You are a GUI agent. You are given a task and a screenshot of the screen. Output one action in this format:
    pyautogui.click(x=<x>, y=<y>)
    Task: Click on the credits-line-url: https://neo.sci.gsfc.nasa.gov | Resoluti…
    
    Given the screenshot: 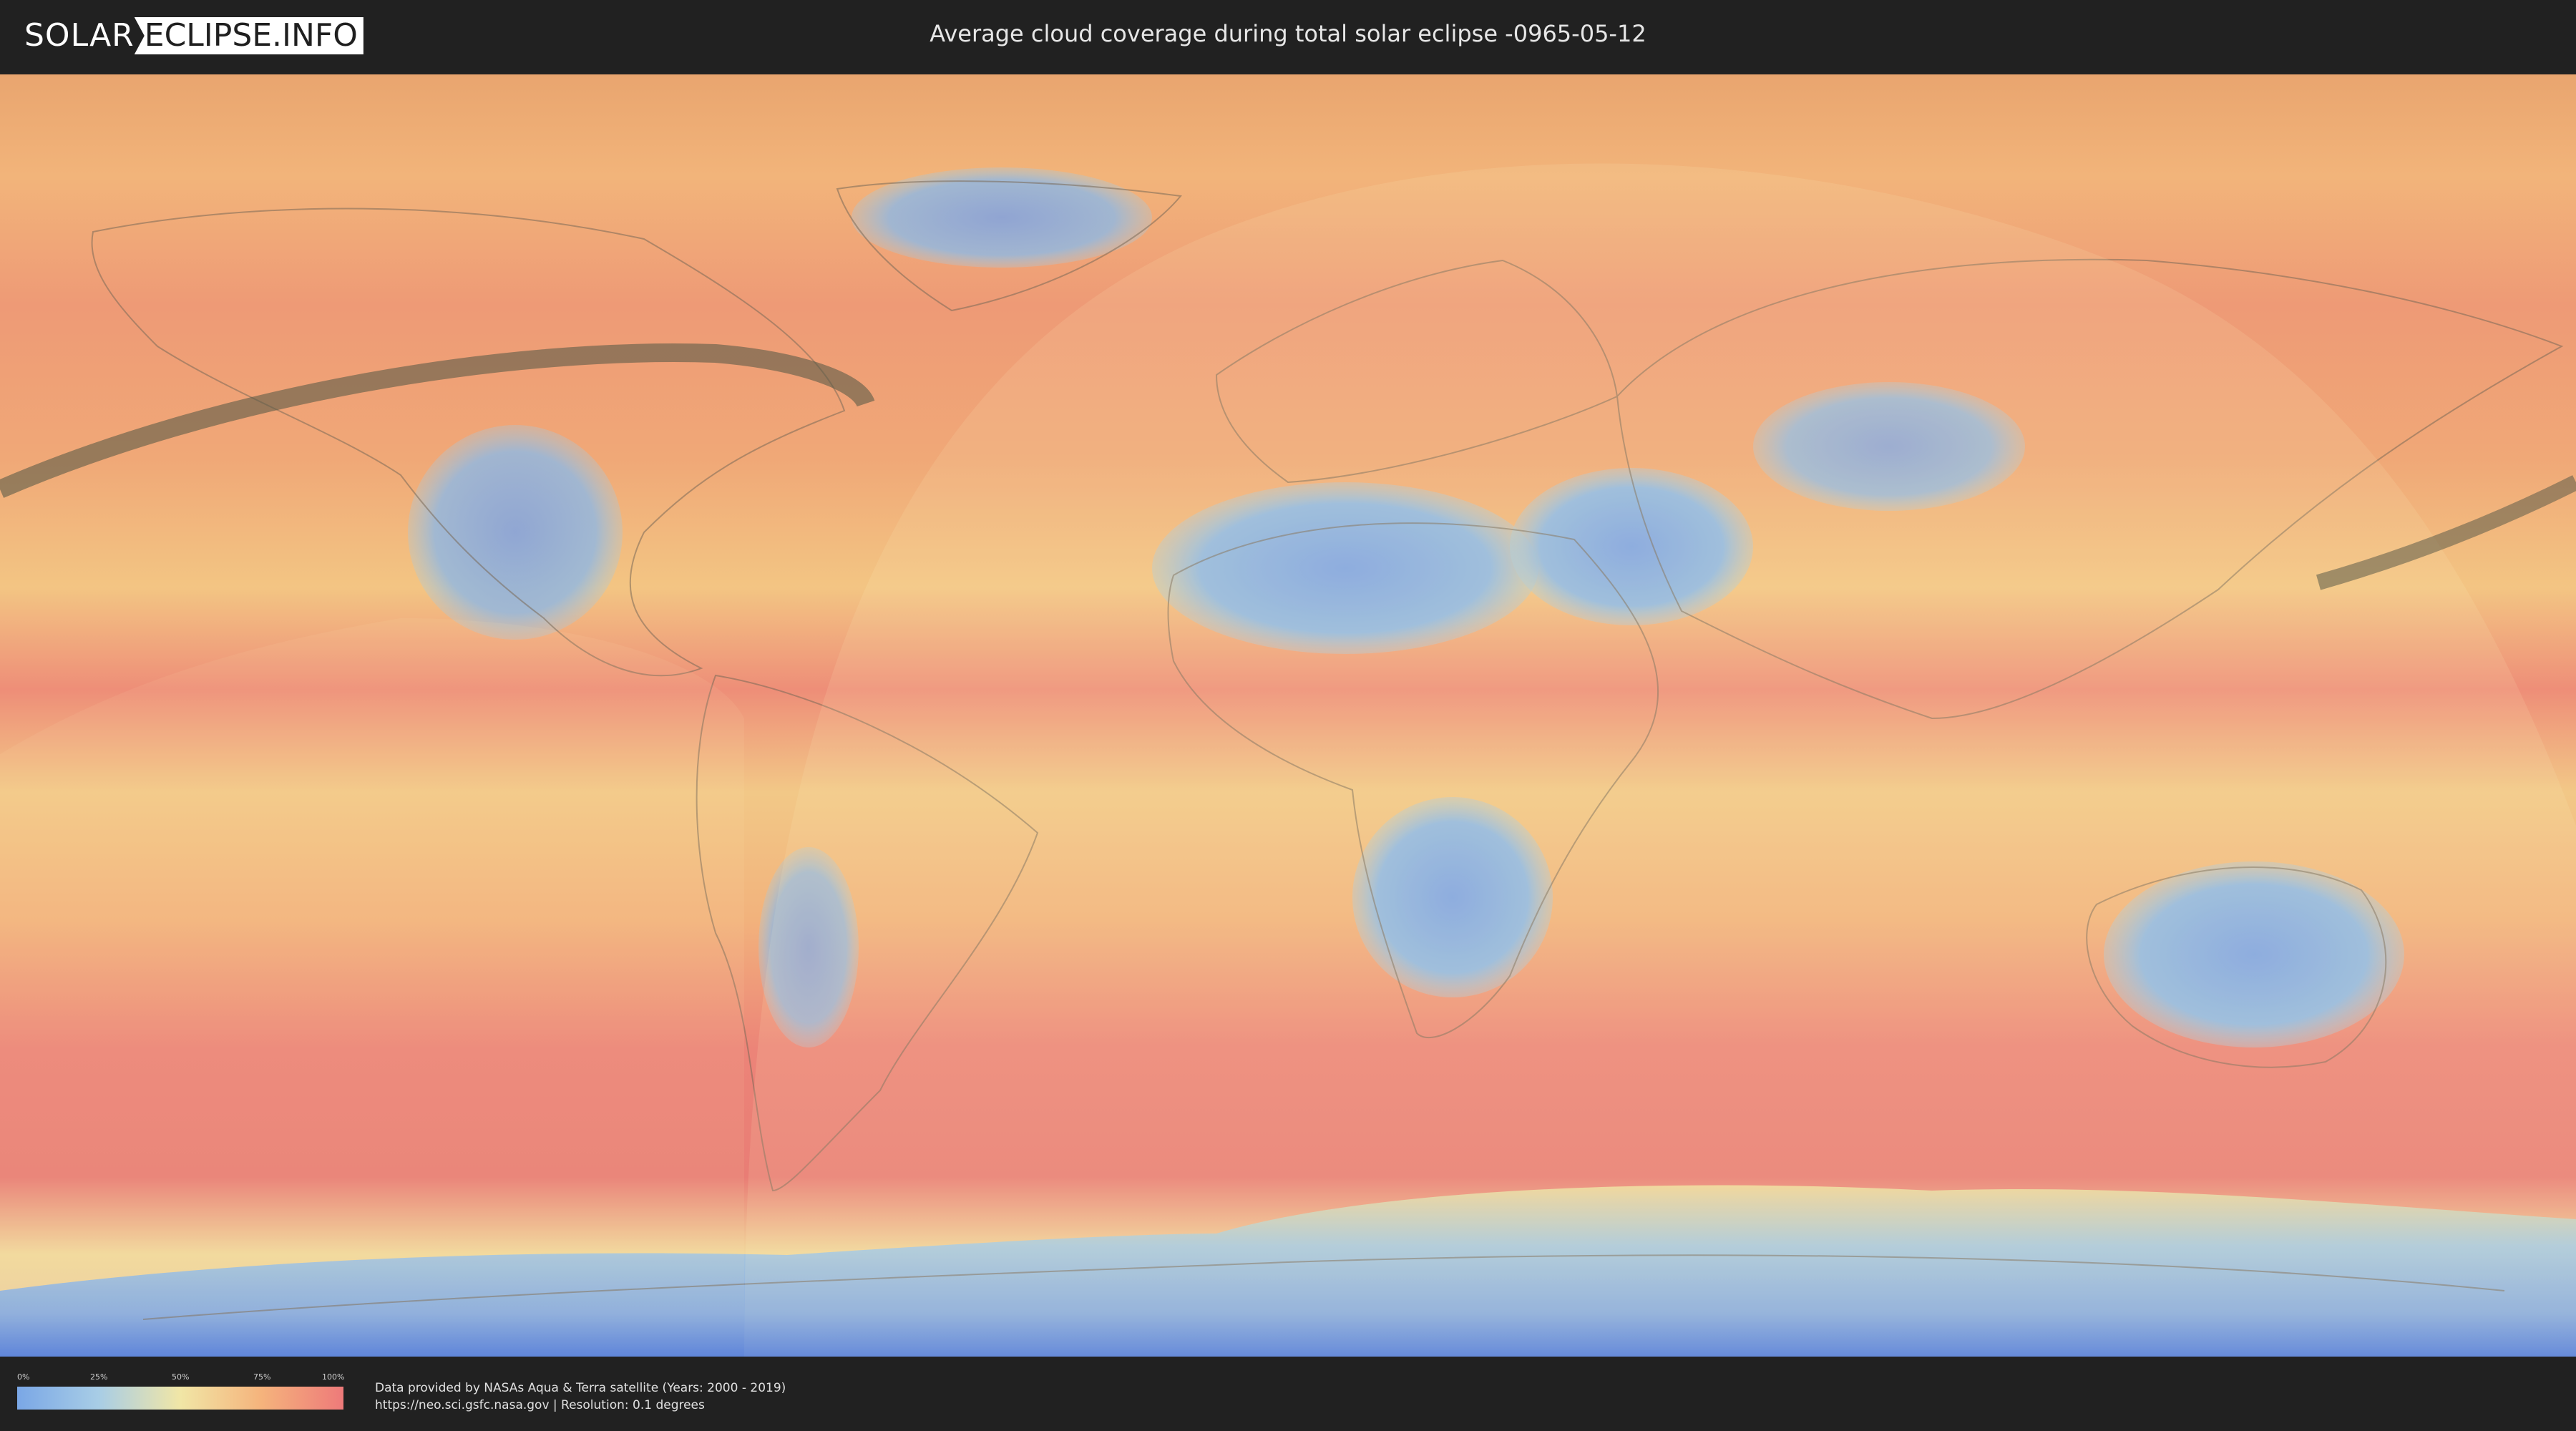 What is the action you would take?
    pyautogui.click(x=580, y=1405)
    